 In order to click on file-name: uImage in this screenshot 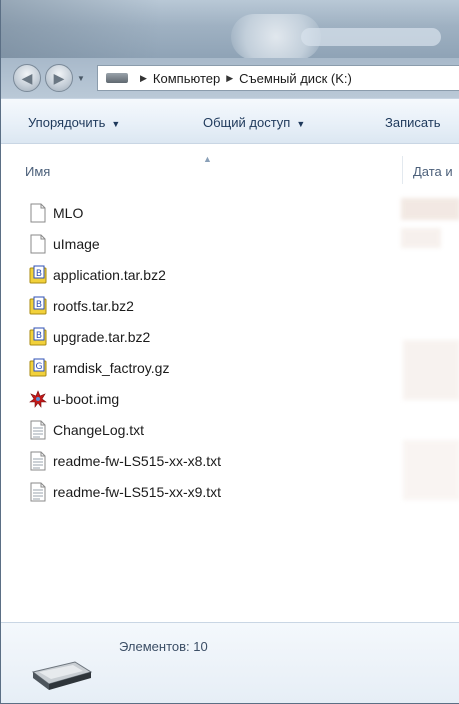, I will do `click(76, 244)`.